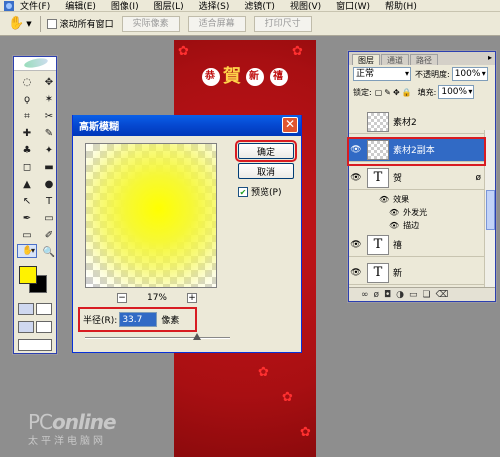 The height and width of the screenshot is (457, 500). What do you see at coordinates (122, 298) in the screenshot?
I see `zoom-out-button: −` at bounding box center [122, 298].